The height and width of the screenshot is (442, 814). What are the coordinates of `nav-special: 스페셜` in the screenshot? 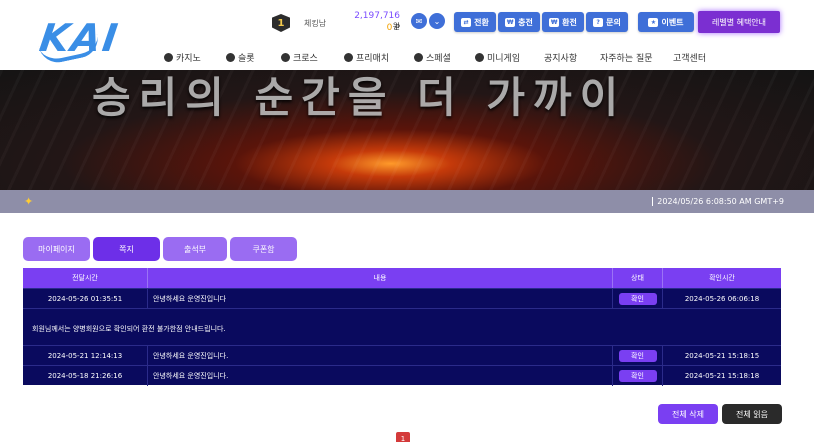 It's located at (432, 57).